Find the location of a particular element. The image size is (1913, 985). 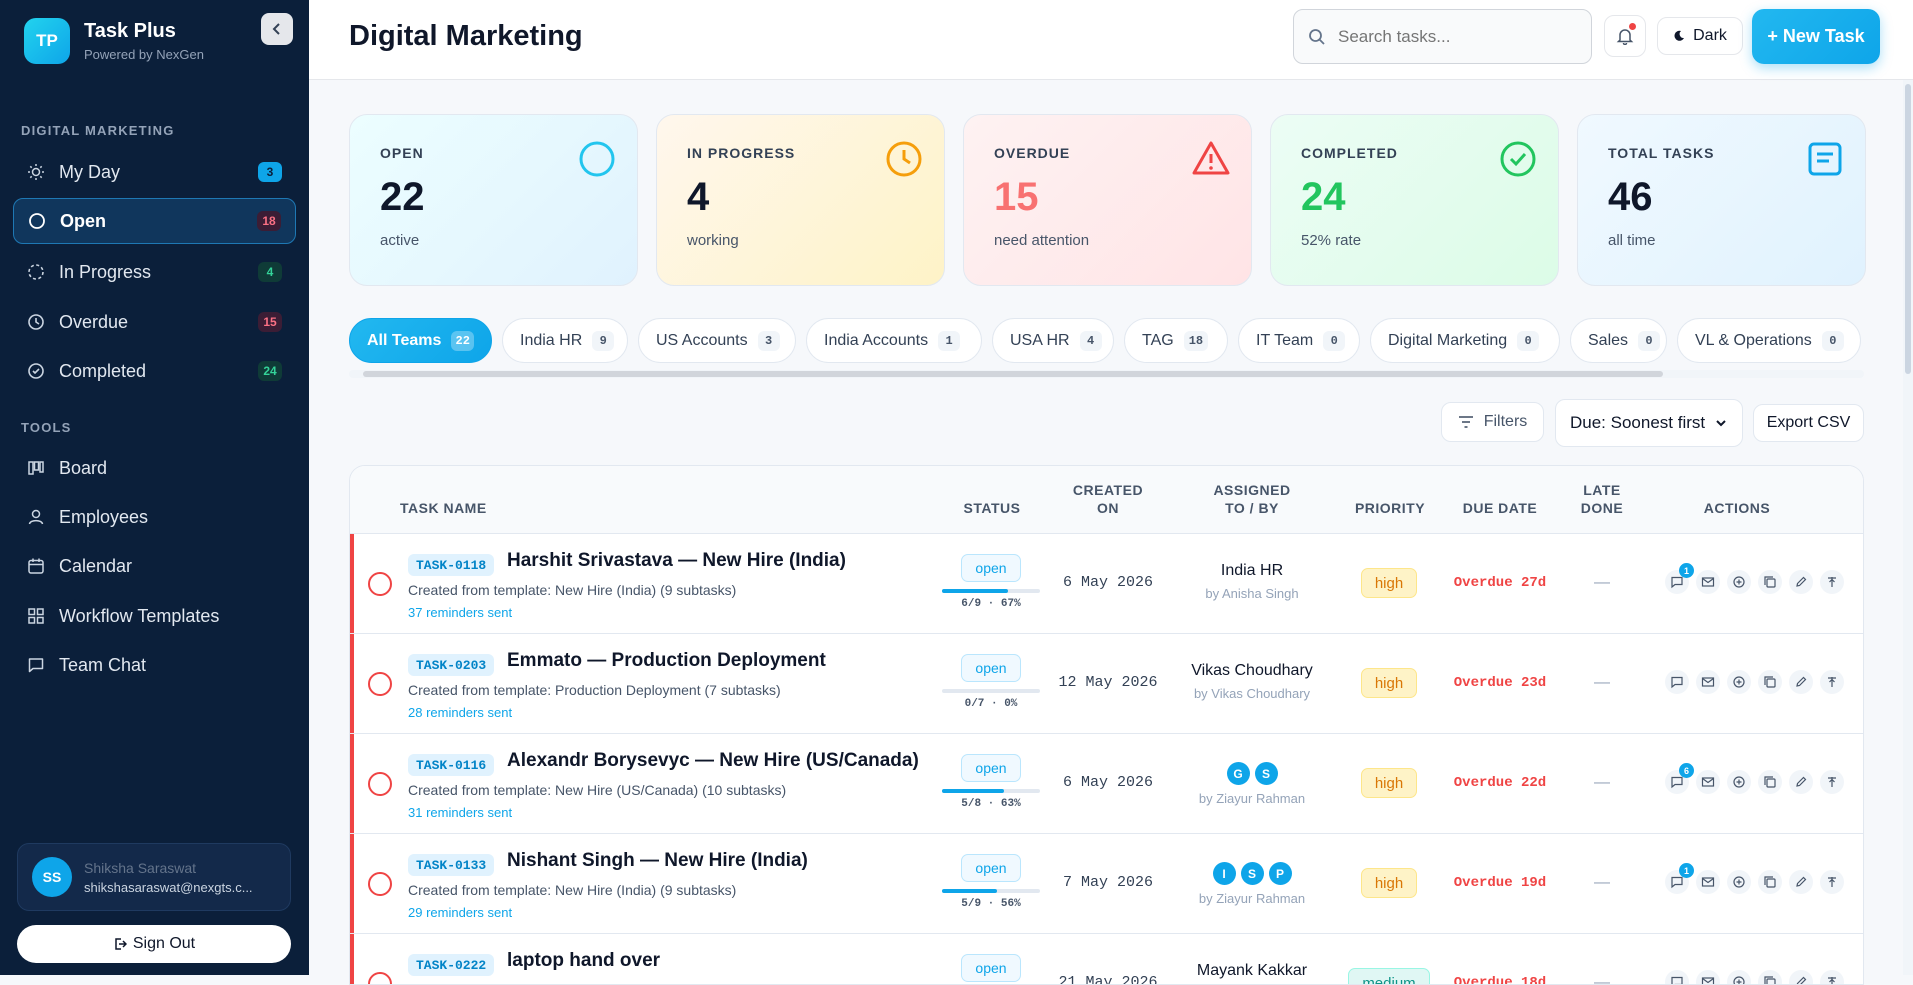

priority-badge: medium is located at coordinates (1389, 976).